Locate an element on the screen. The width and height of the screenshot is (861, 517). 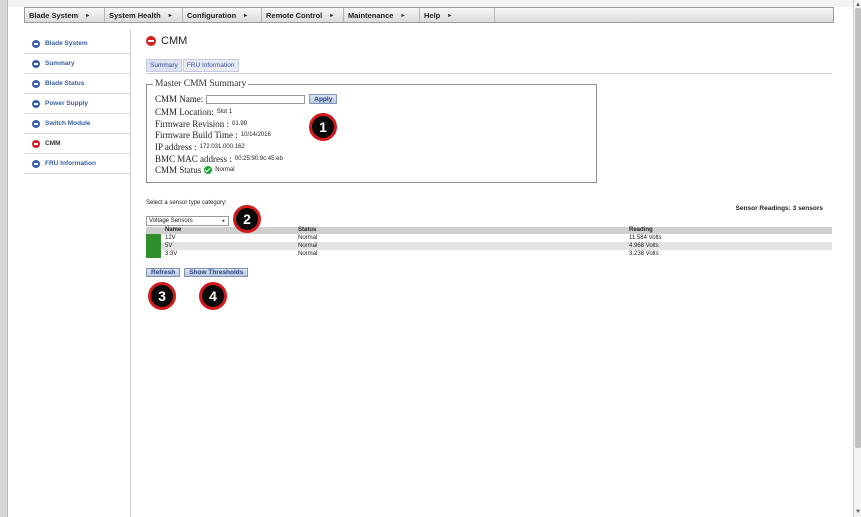
bmc-mac-label: BMC MAC address : is located at coordinates (193, 159).